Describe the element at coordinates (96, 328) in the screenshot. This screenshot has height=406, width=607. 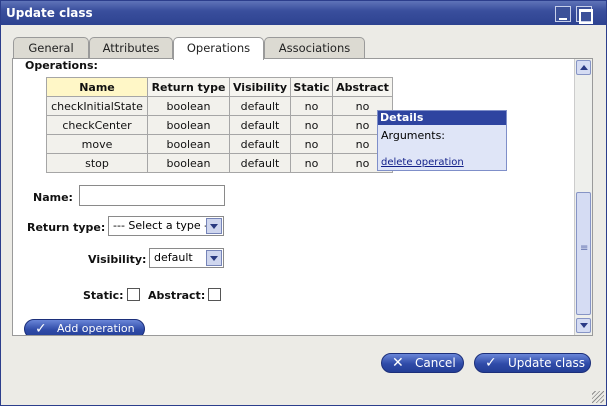
I see `add-operation-label: Add operation` at that location.